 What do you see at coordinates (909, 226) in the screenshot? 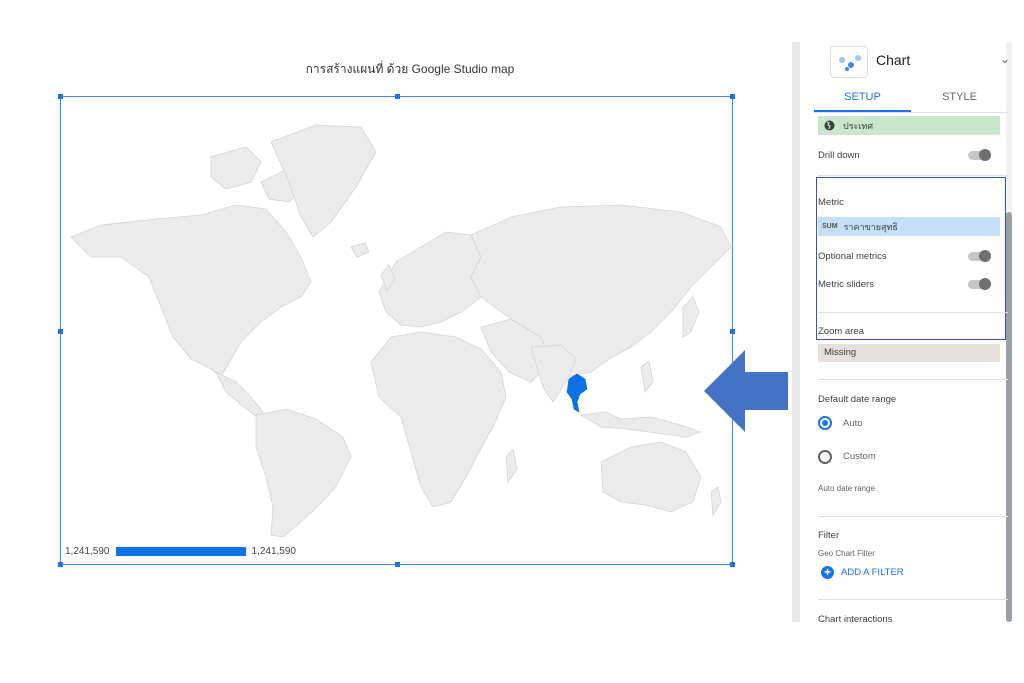
I see `metric-chip: SUM ราคาขายสุทธิ` at bounding box center [909, 226].